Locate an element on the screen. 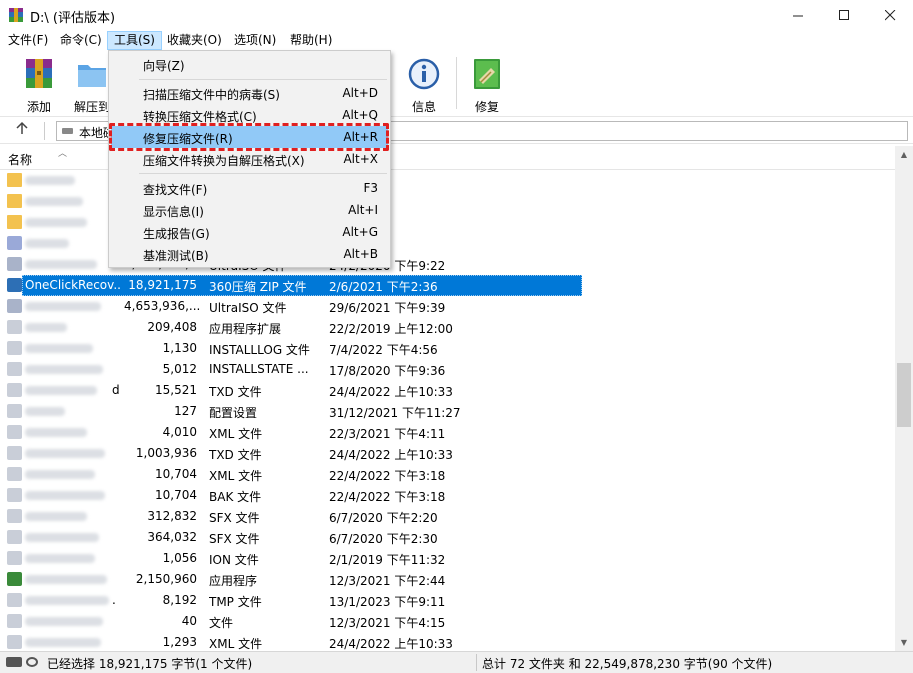 This screenshot has width=913, height=673. table-row: 10,704 BAK 文件 22/4/2022 下午3:18 is located at coordinates (447, 495).